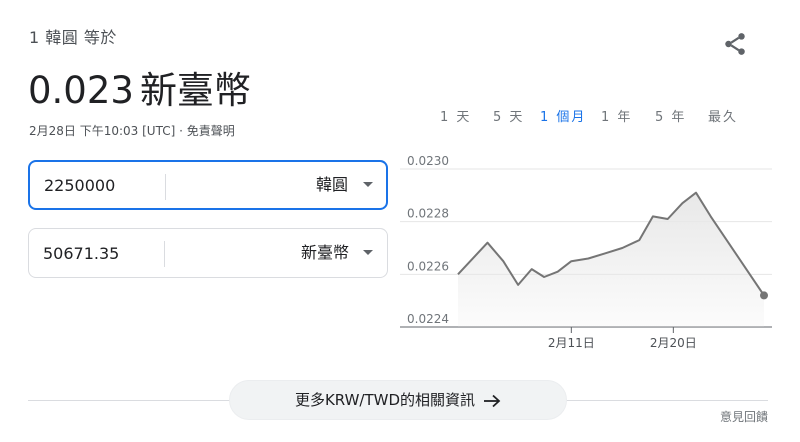 The image size is (800, 442). I want to click on chart-x-tick-label: 2月11日, so click(571, 343).